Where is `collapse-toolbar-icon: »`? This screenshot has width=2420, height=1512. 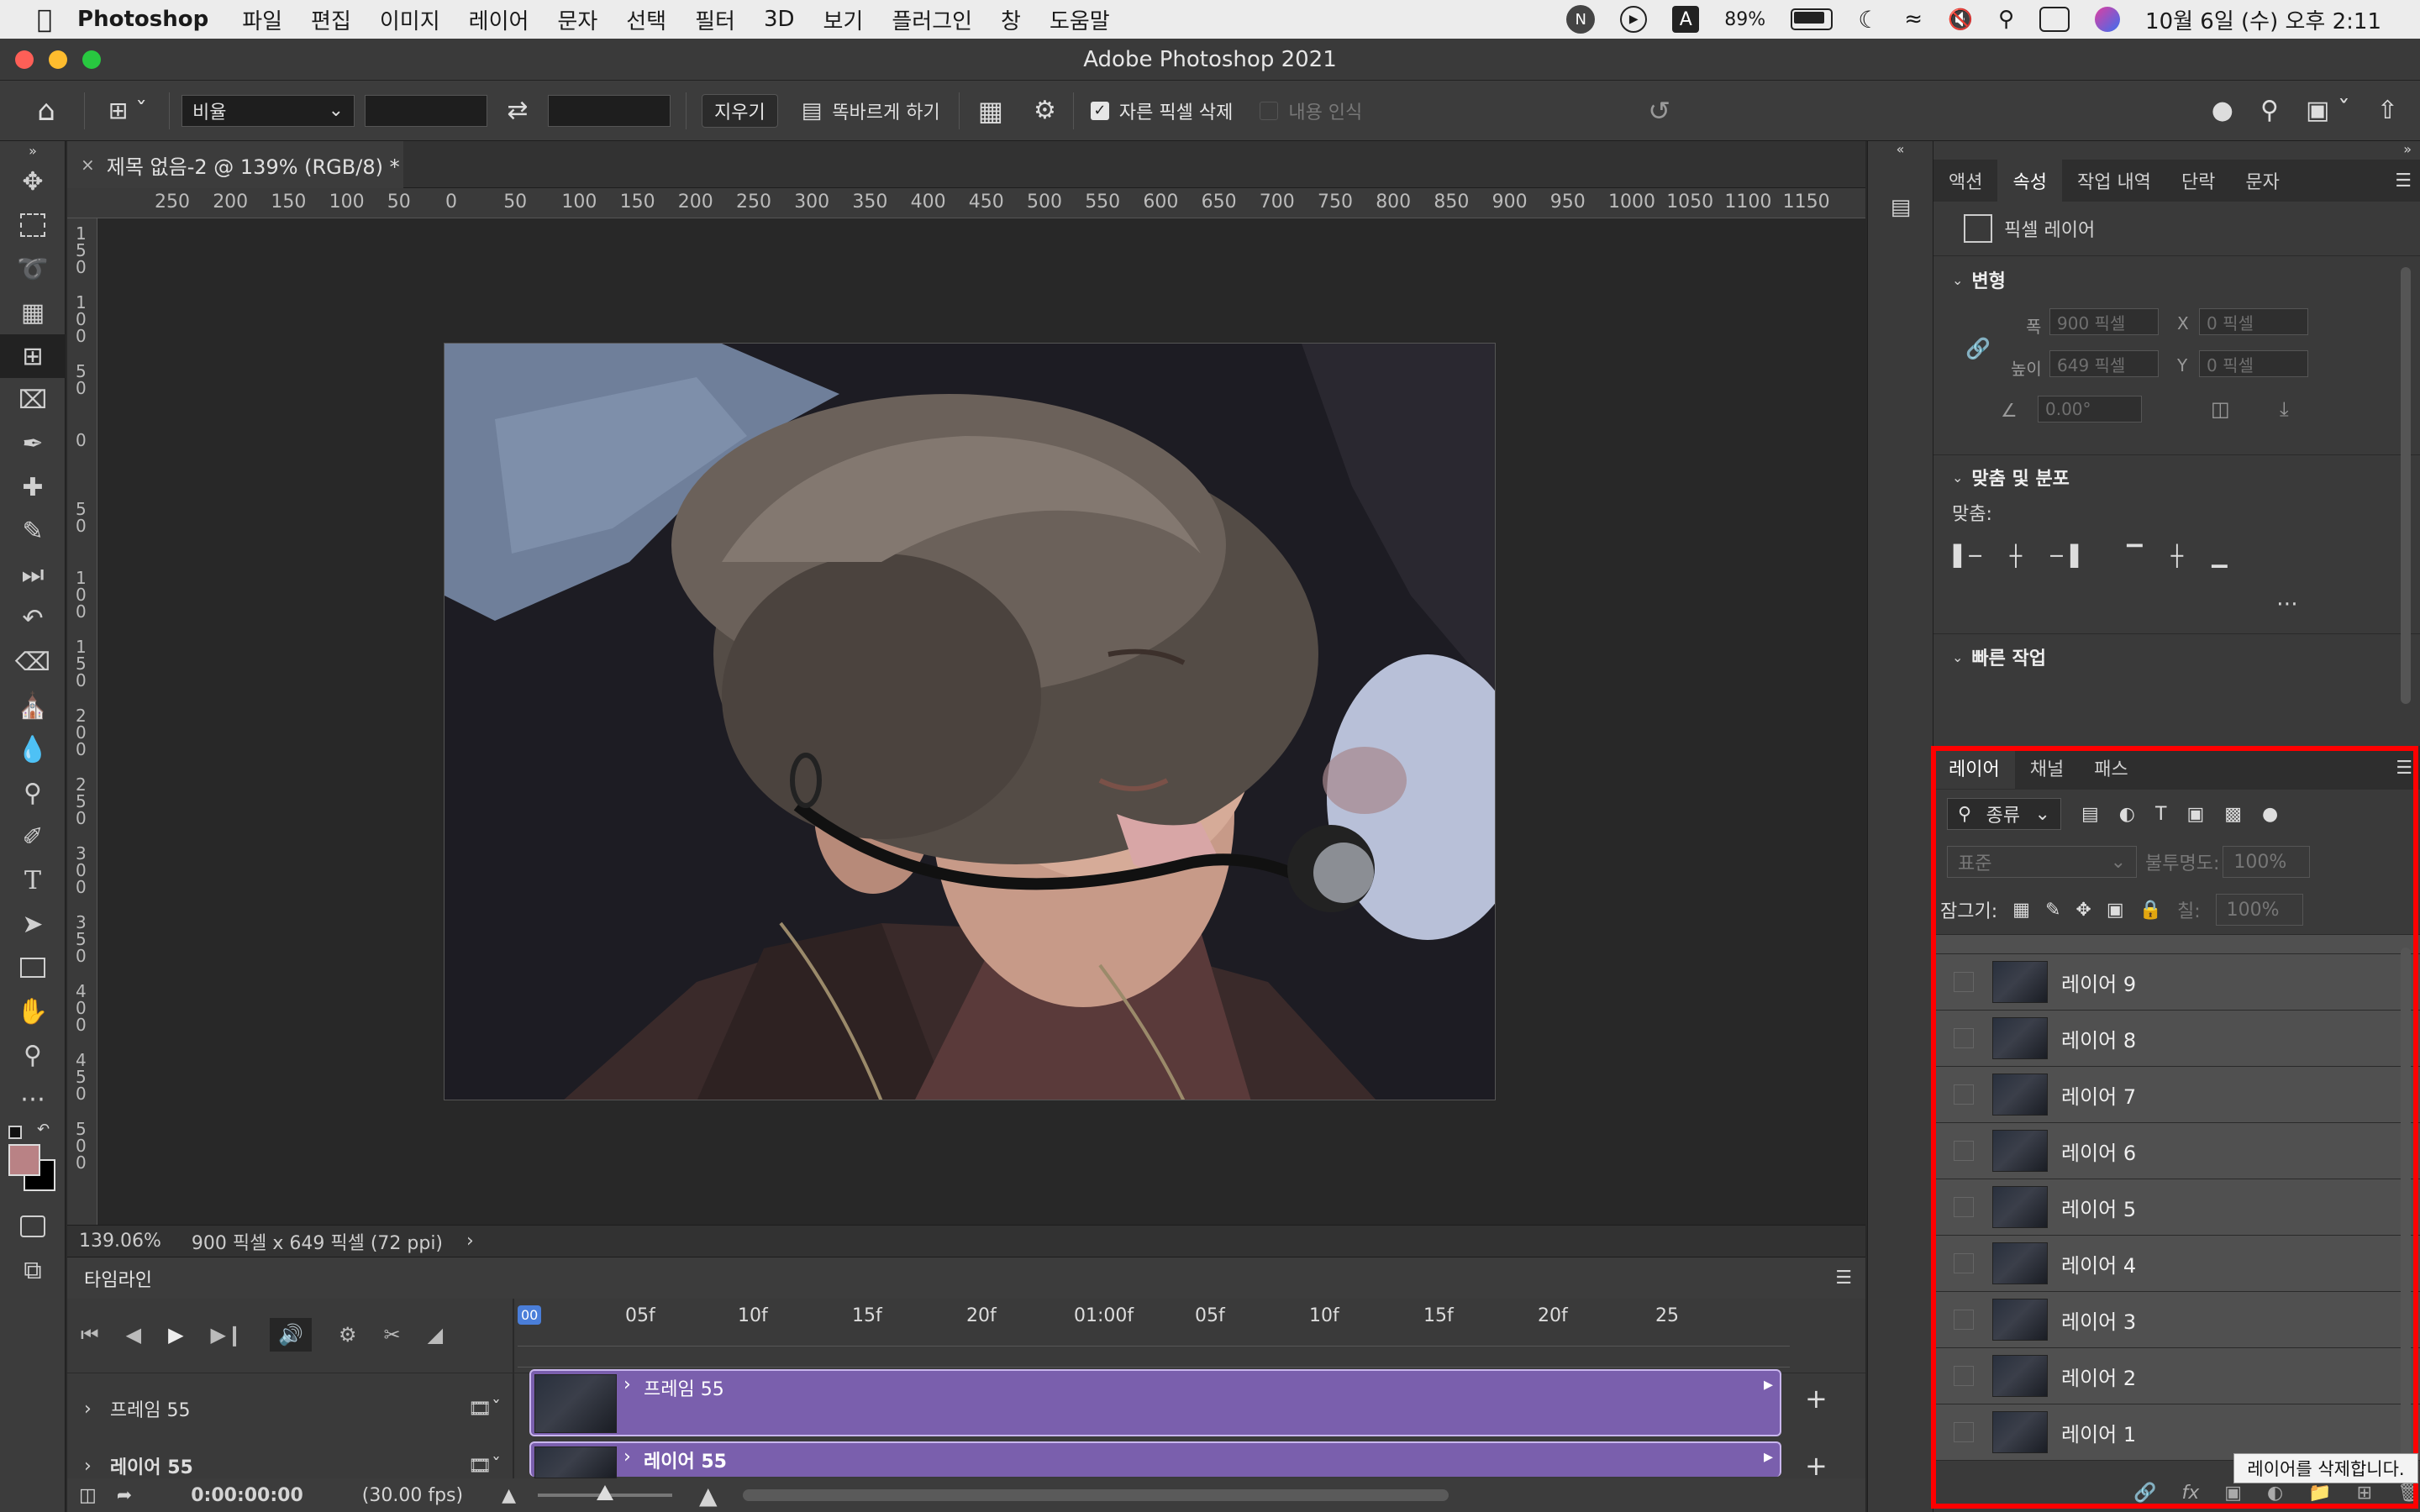
collapse-toolbar-icon: » is located at coordinates (33, 150).